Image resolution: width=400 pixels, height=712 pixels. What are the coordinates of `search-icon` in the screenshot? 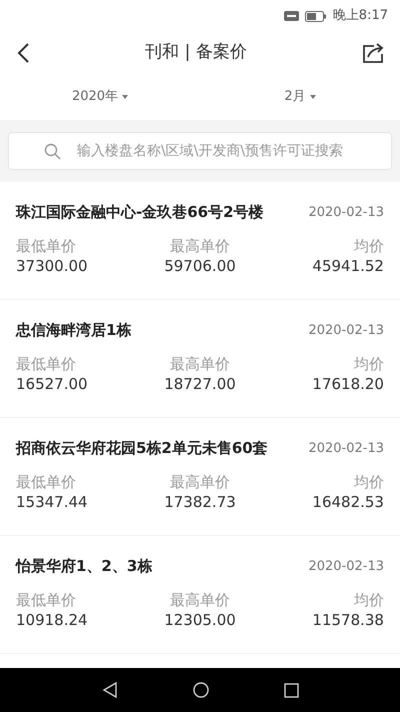 It's located at (52, 151).